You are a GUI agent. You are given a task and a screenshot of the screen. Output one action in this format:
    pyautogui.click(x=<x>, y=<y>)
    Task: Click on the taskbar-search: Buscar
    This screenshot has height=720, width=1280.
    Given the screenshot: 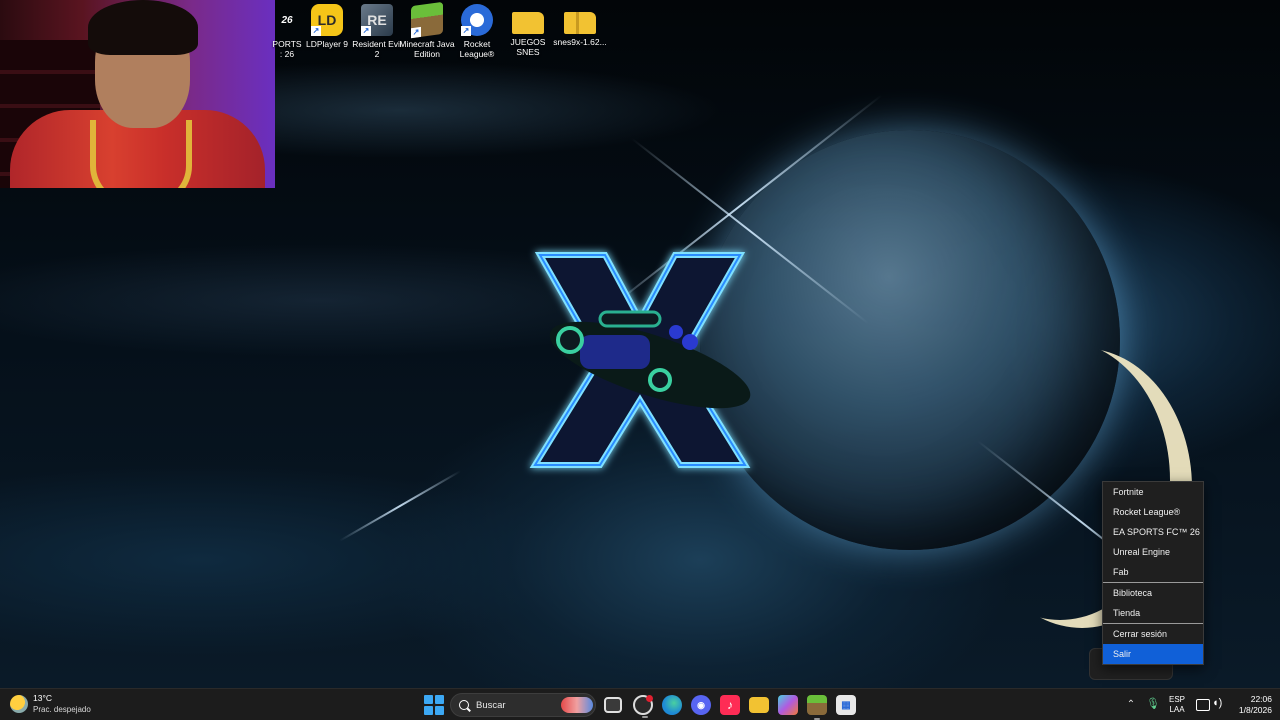 What is the action you would take?
    pyautogui.click(x=523, y=705)
    